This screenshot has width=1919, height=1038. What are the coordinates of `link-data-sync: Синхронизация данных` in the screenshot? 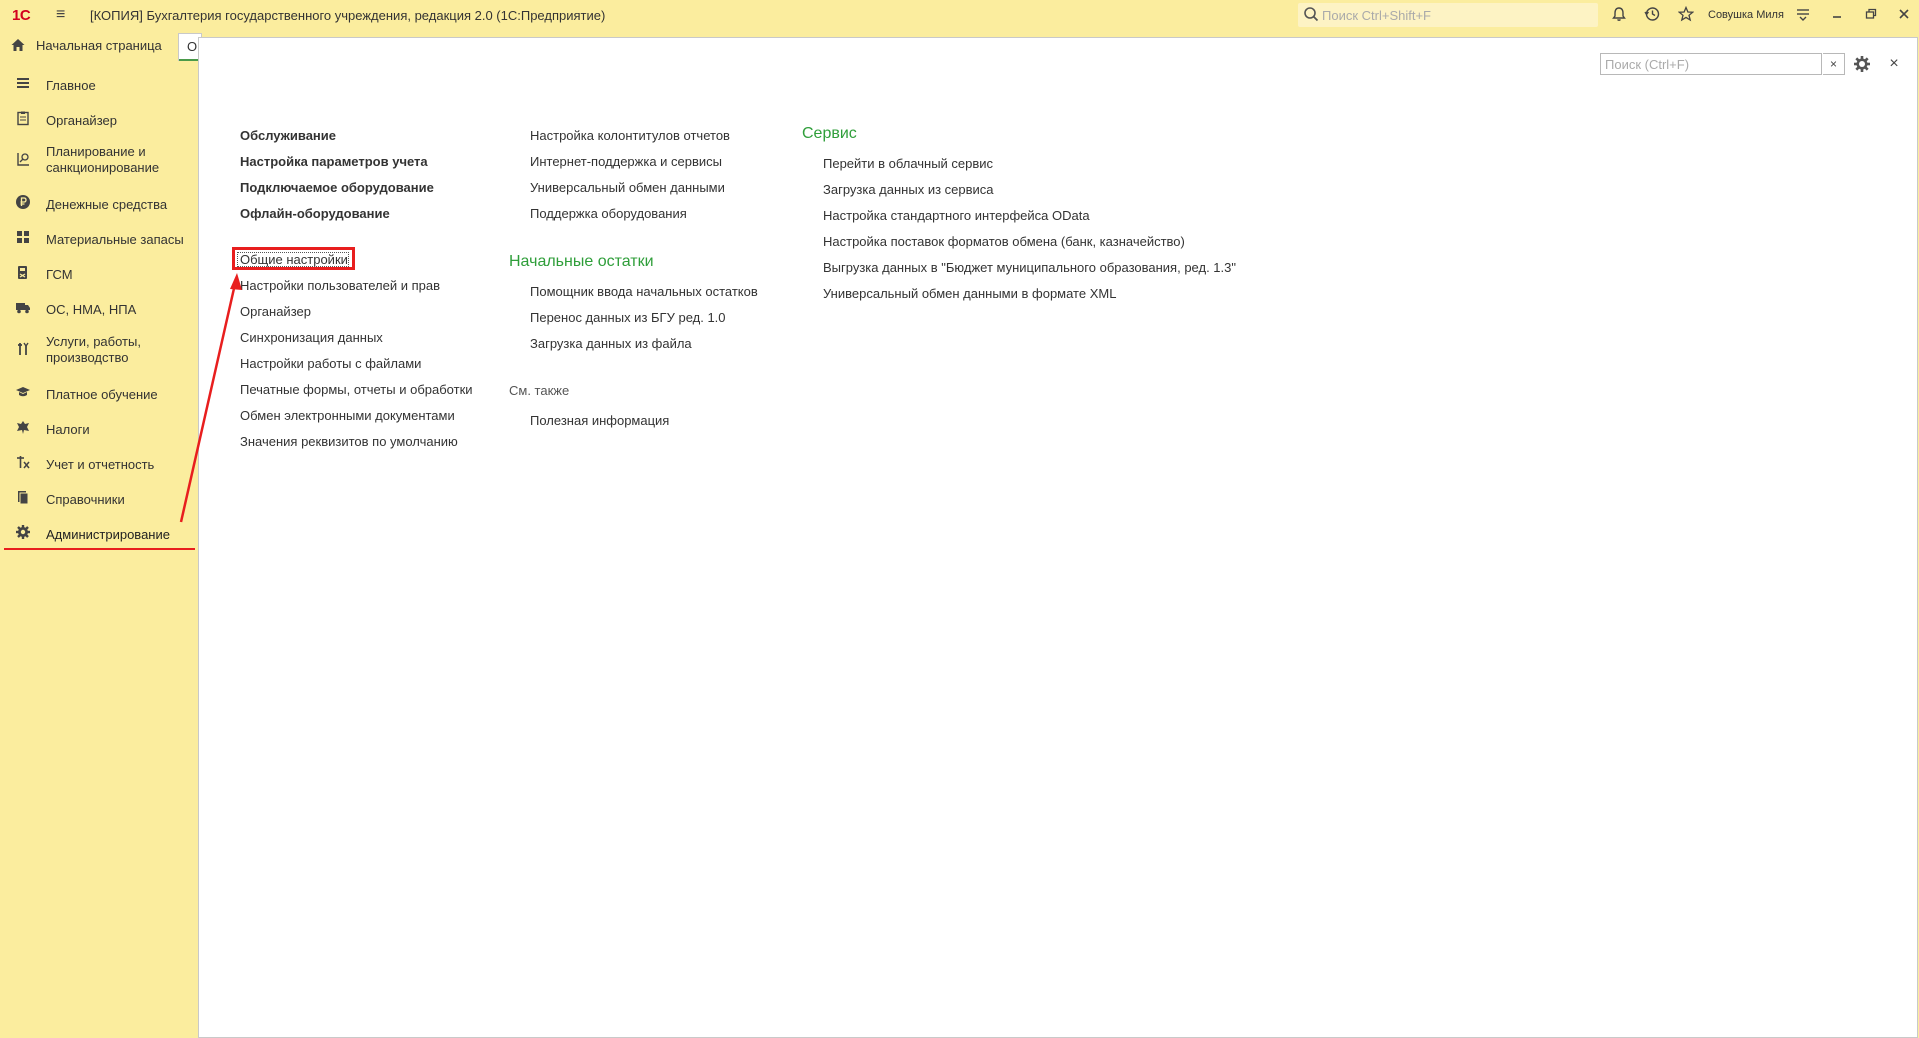 It's located at (311, 337).